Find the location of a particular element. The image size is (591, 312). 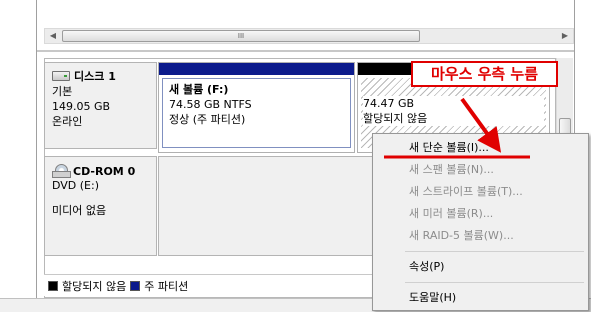

frame-left-border is located at coordinates (36, 150).